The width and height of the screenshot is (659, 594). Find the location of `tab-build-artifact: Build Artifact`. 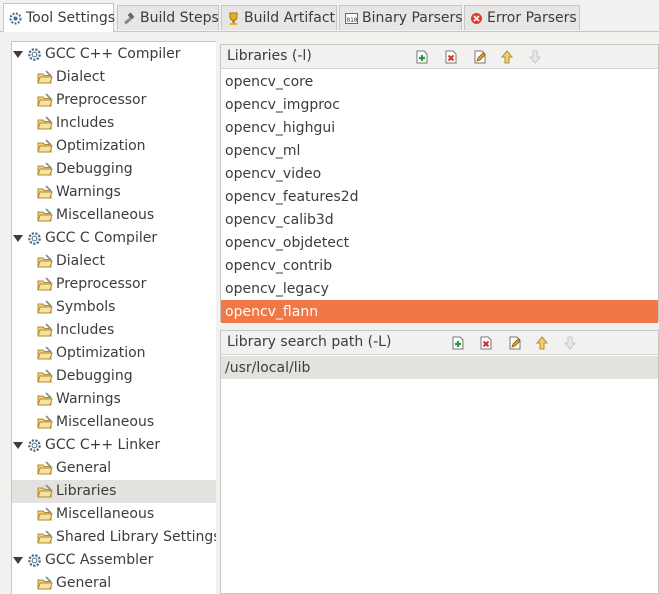

tab-build-artifact: Build Artifact is located at coordinates (279, 17).